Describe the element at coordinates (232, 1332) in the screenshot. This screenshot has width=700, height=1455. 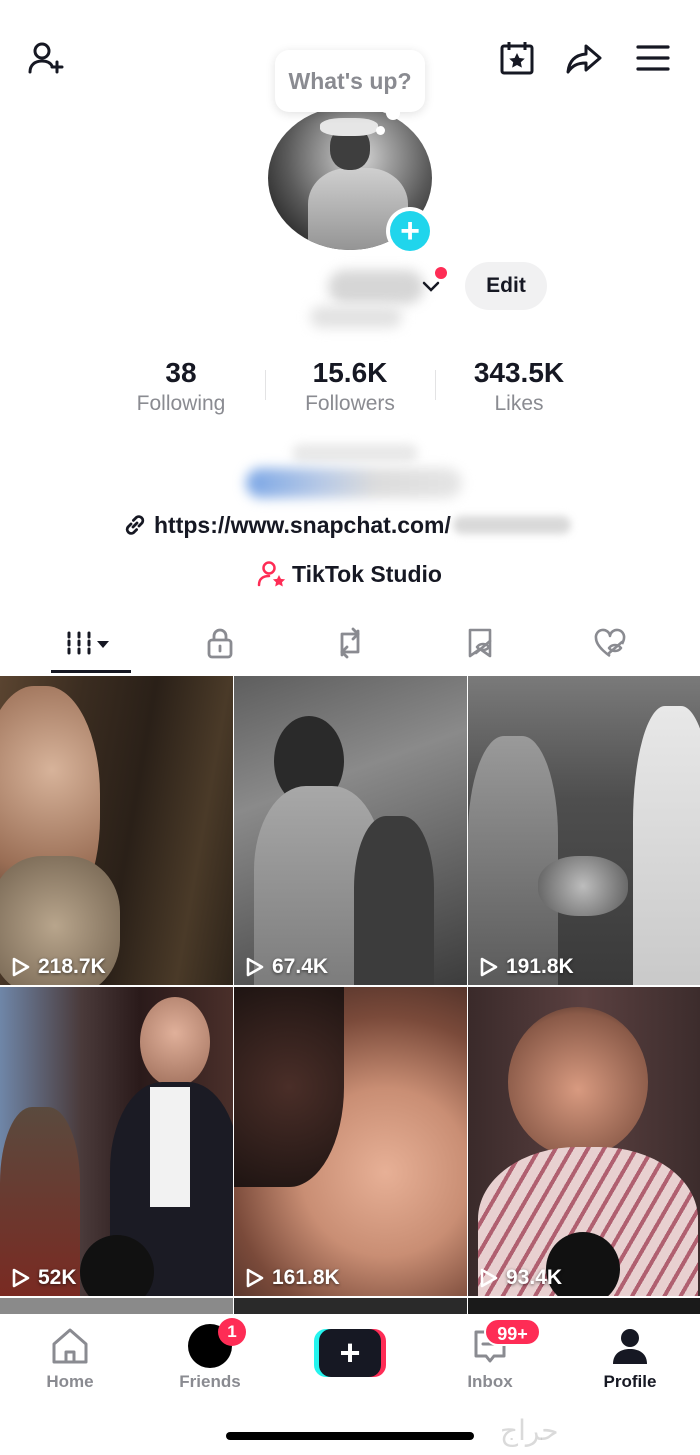
I see `friends-badge: 1` at that location.